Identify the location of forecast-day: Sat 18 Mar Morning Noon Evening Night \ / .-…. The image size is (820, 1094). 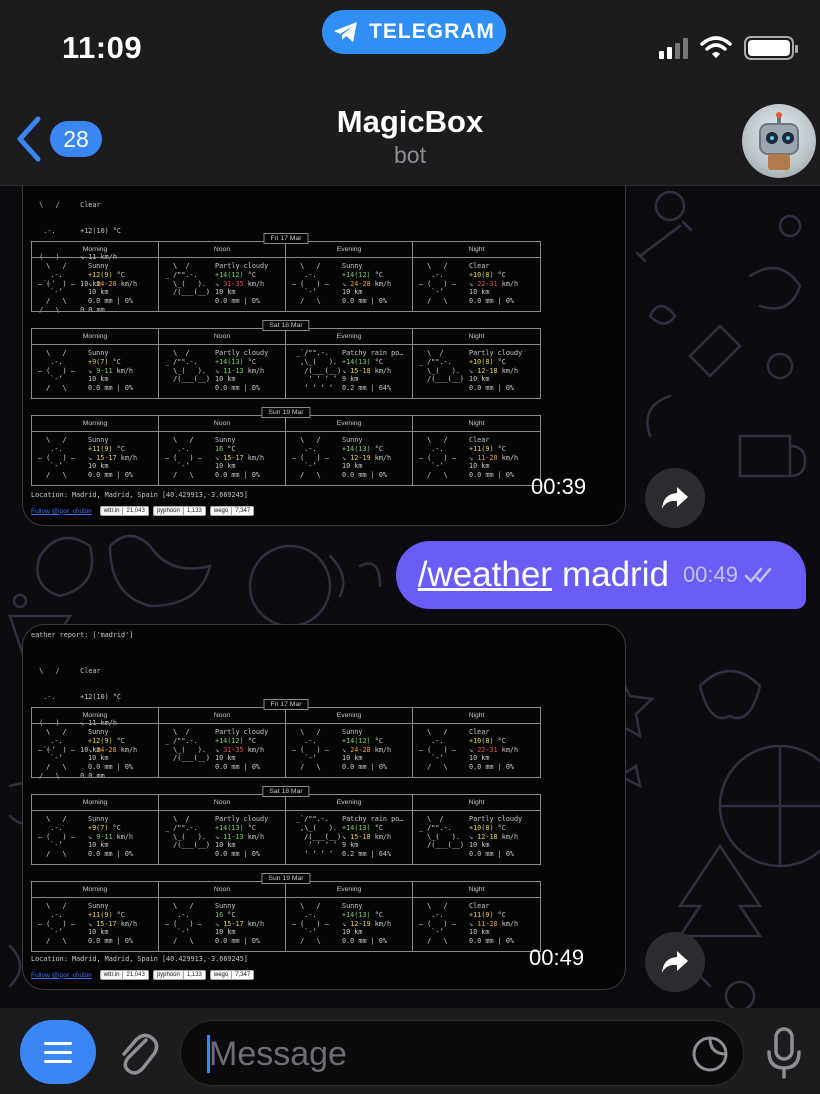
(286, 825).